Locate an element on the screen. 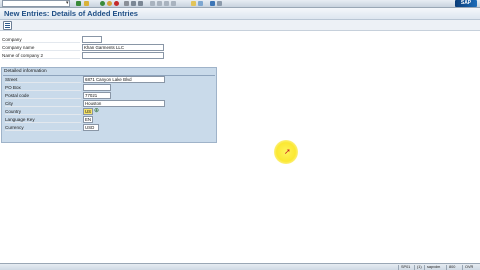 Image resolution: width=480 pixels, height=270 pixels. language-key-label: Language Key is located at coordinates (43, 119).